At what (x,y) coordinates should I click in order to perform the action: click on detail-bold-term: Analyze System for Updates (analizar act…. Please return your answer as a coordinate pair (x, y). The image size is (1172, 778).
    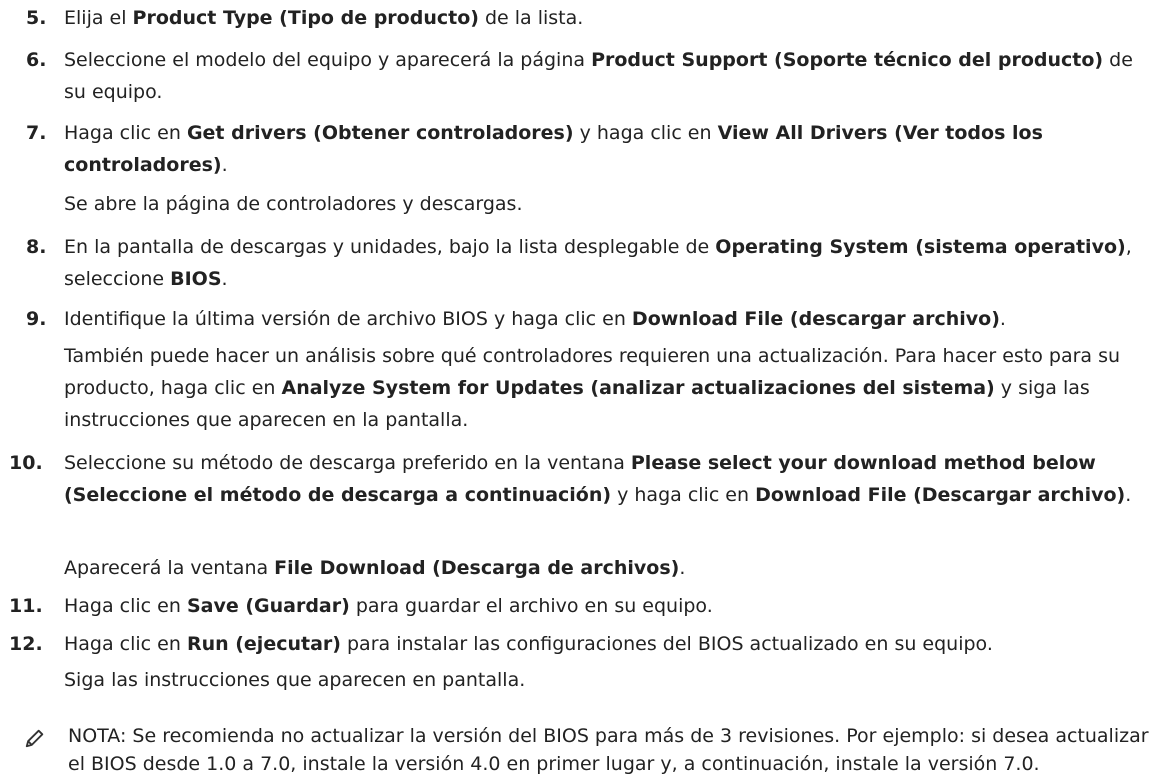
    Looking at the image, I should click on (638, 388).